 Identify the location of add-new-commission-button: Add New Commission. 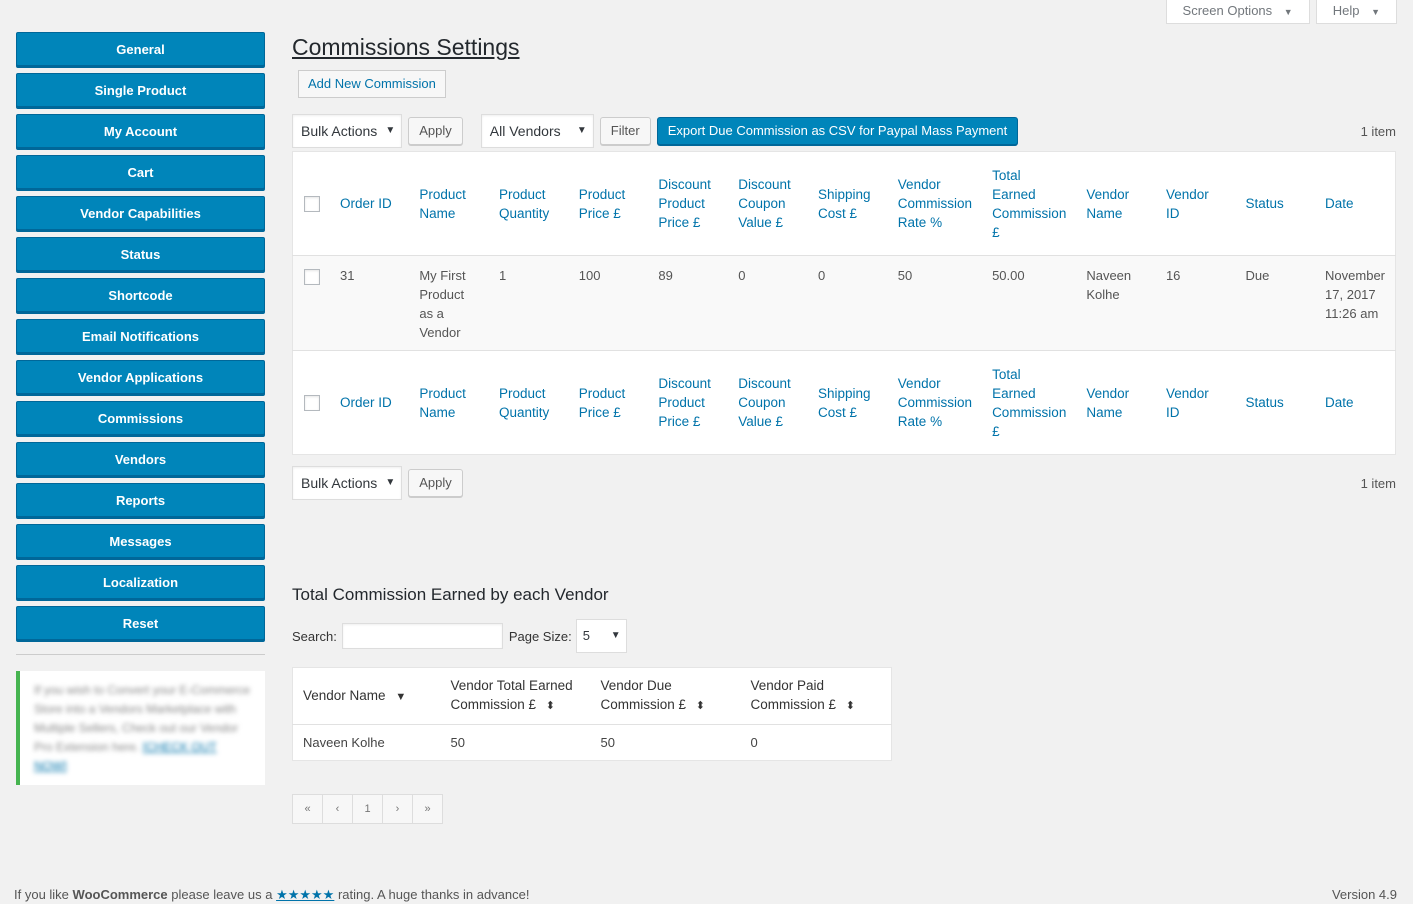
(372, 84).